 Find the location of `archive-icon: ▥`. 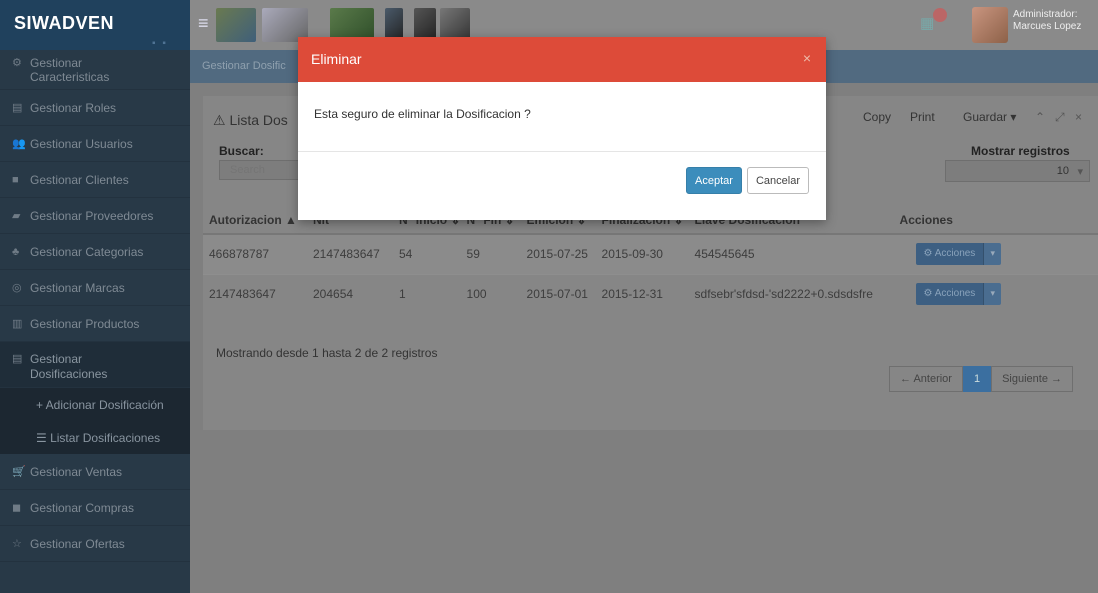

archive-icon: ▥ is located at coordinates (17, 324).